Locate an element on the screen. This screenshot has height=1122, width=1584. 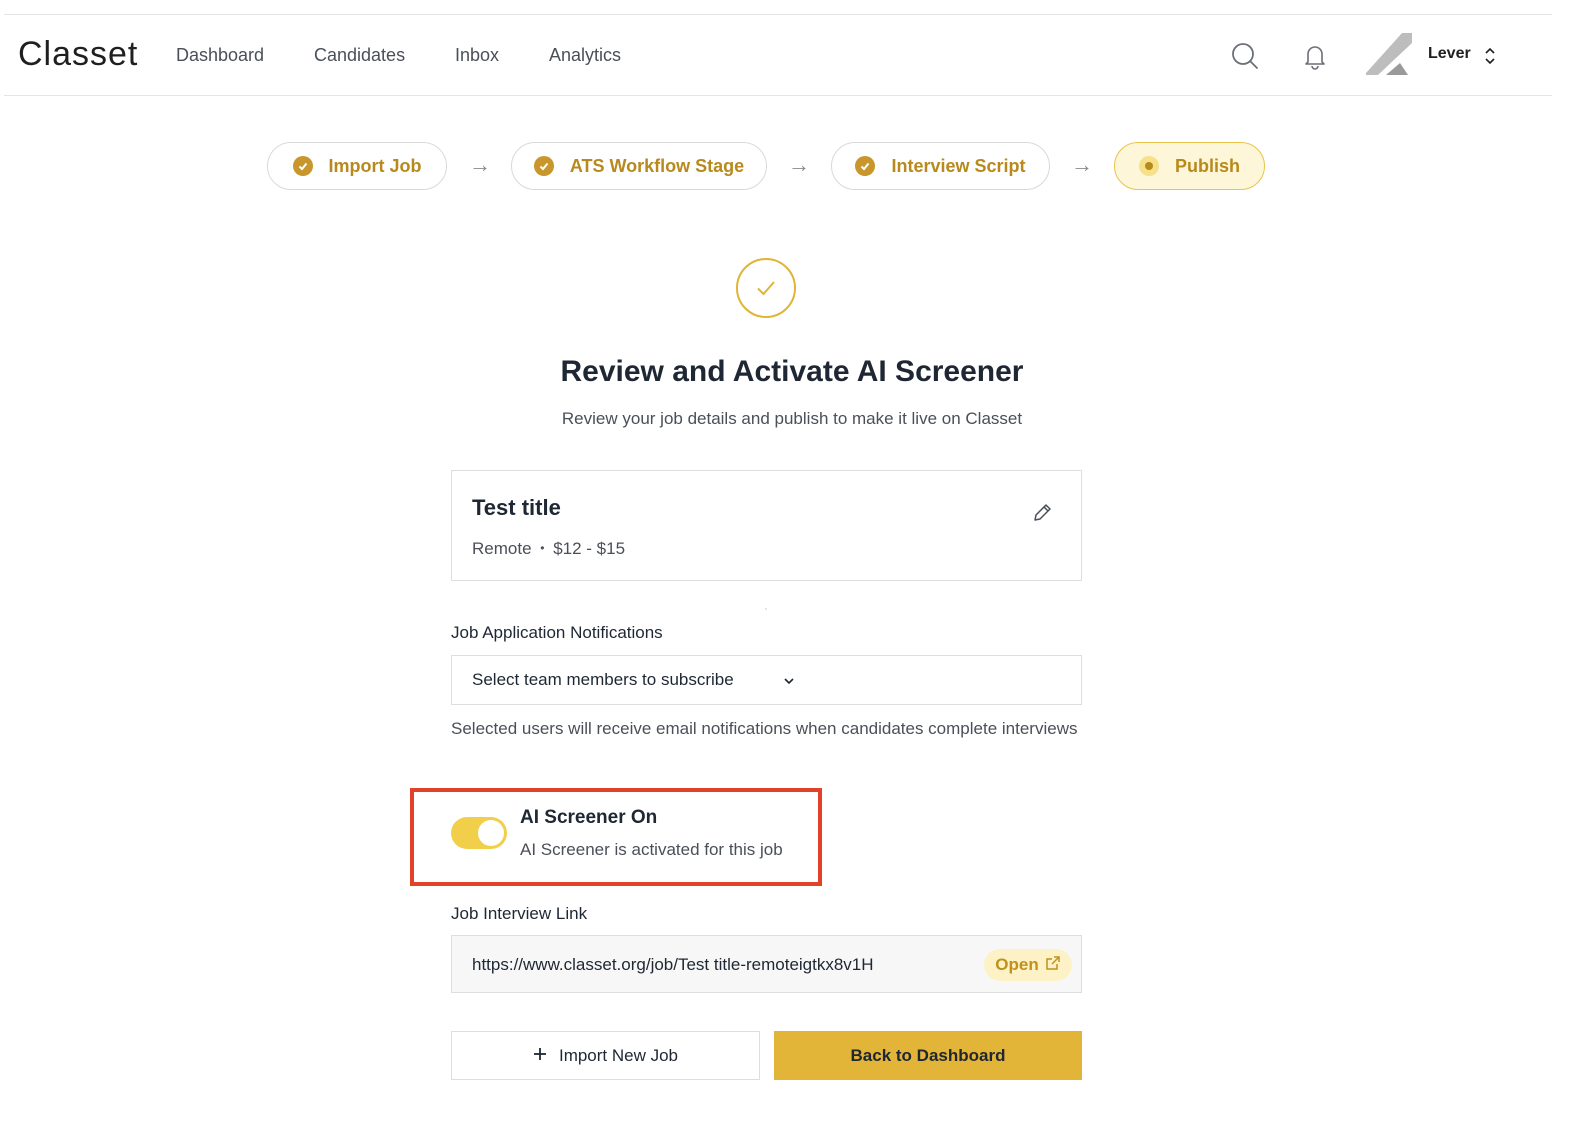
chevron-down-icon is located at coordinates (789, 681).